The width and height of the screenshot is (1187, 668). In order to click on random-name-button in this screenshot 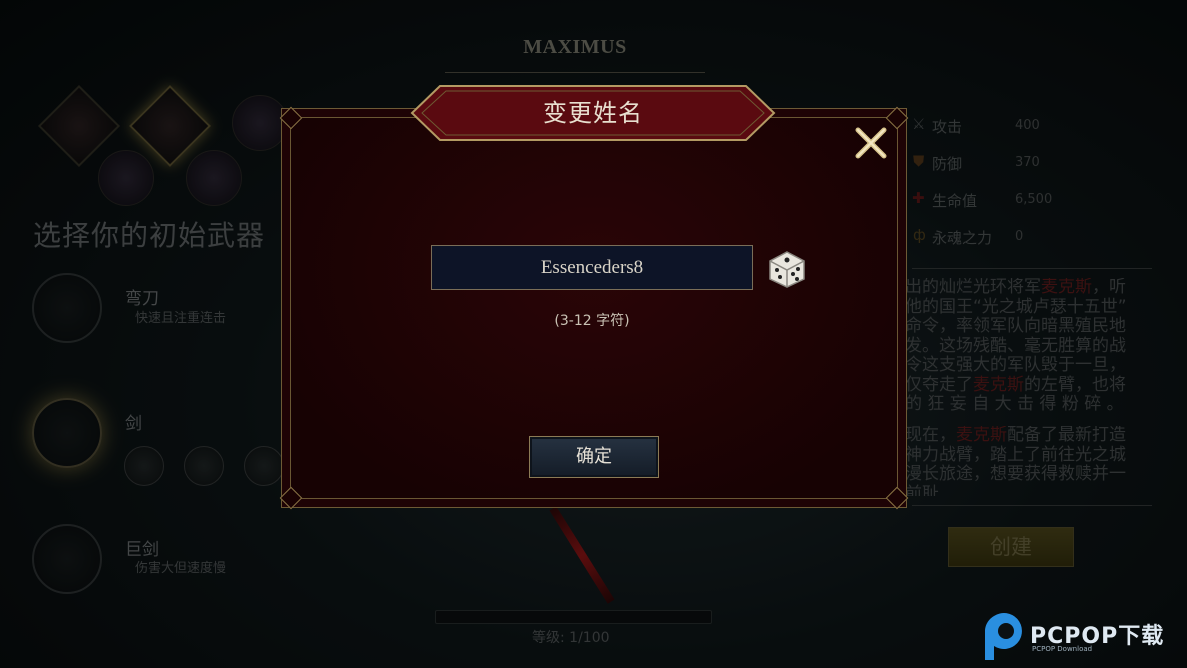, I will do `click(787, 269)`.